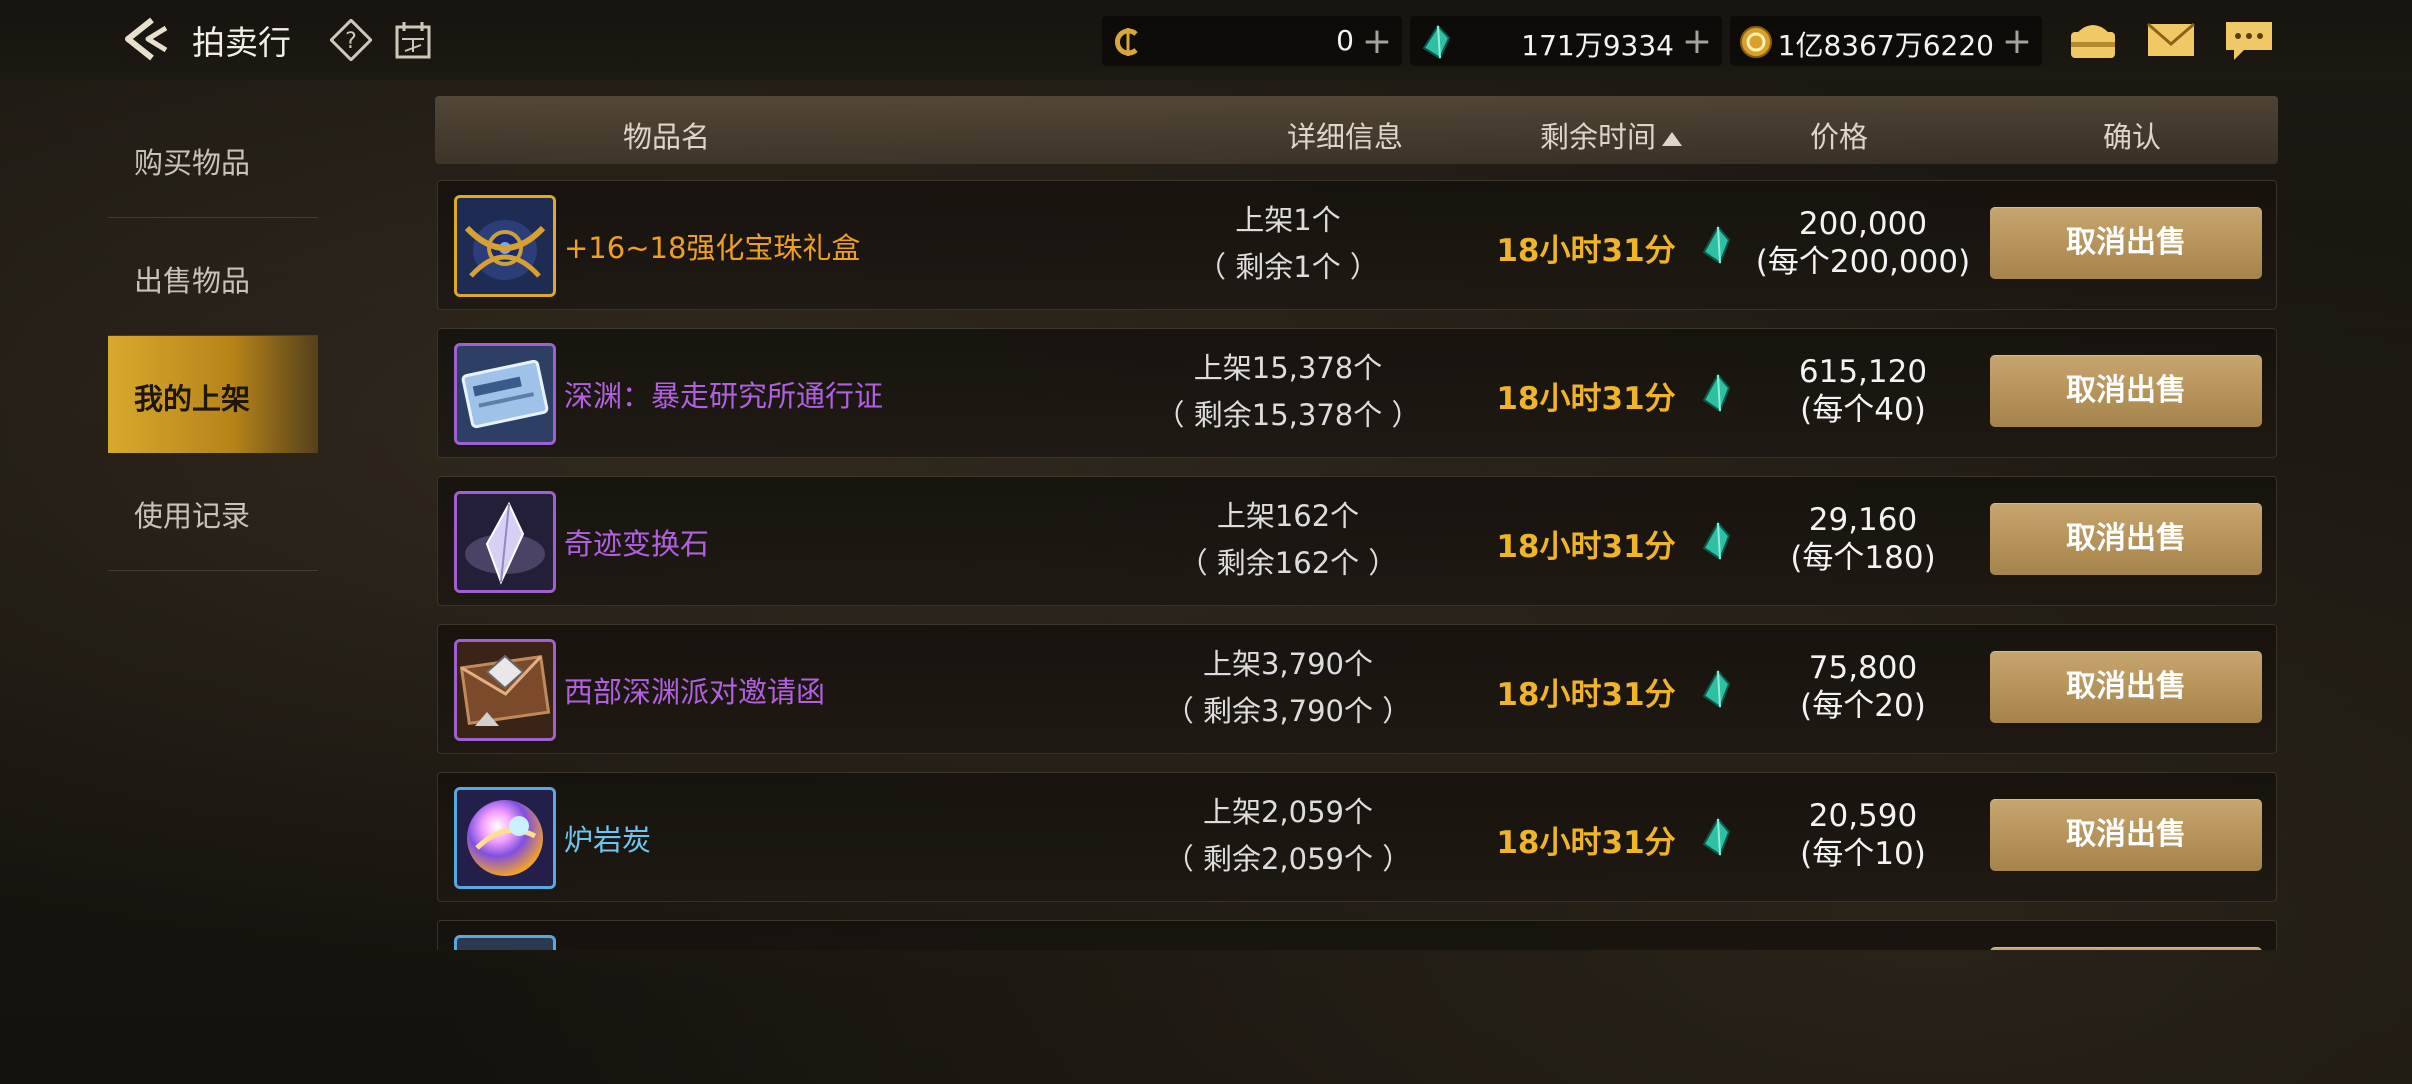 The image size is (2412, 1084). What do you see at coordinates (1885, 45) in the screenshot?
I see `currency-value: 1亿8367万6220` at bounding box center [1885, 45].